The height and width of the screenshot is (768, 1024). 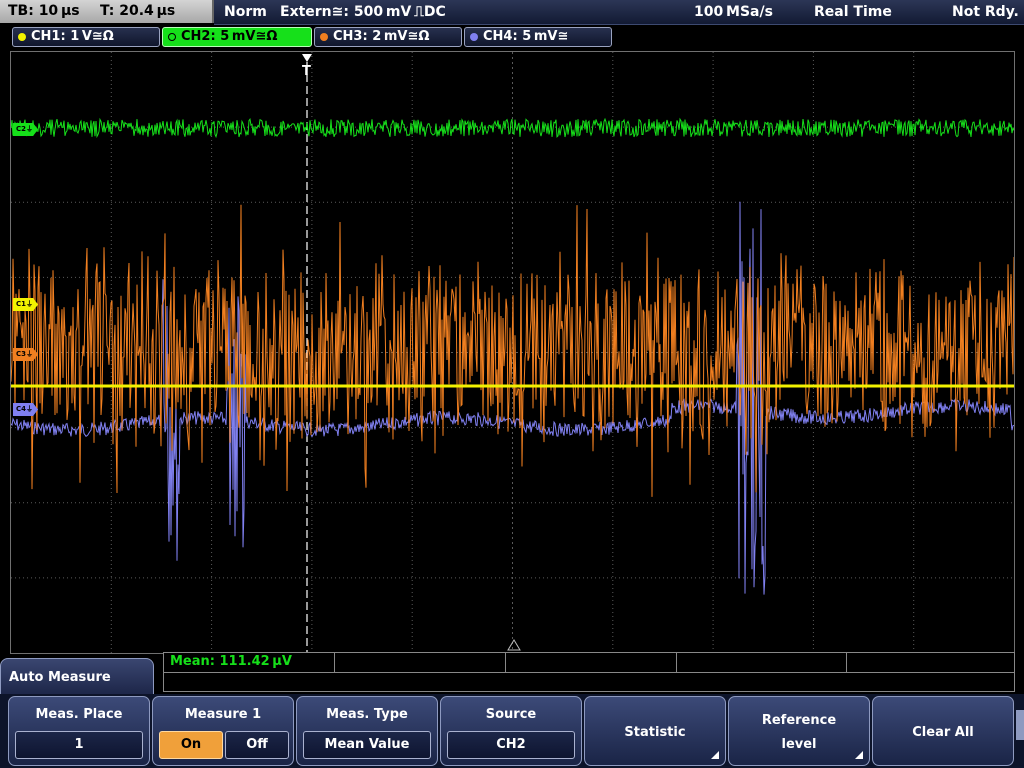 I want to click on channel-tab-ch4: CH4: 5 mV≅, so click(x=538, y=37).